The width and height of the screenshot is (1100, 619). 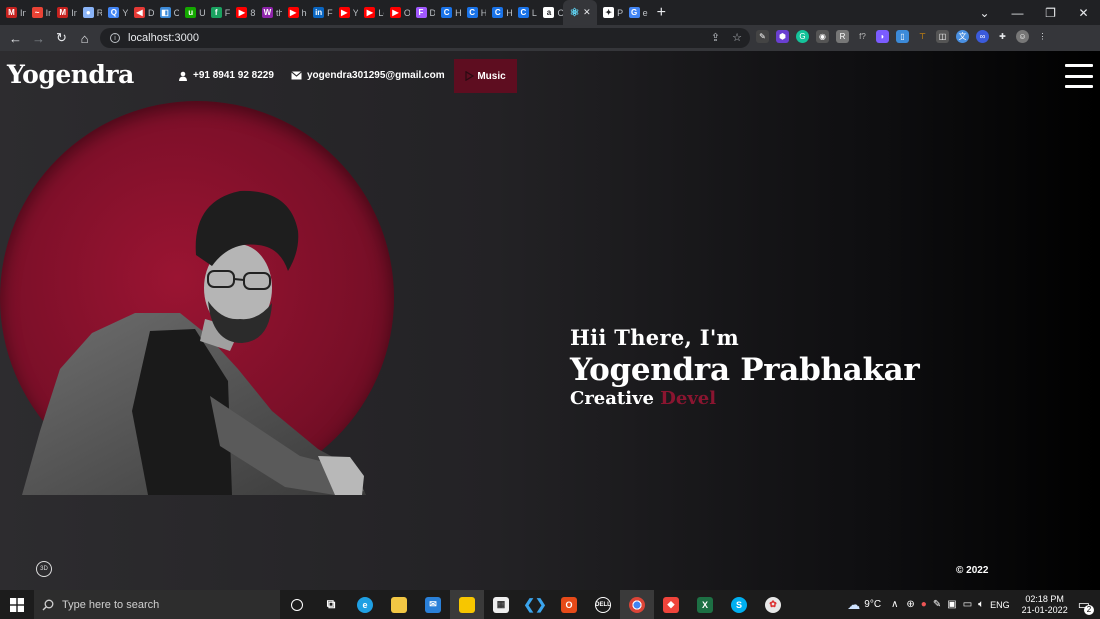 I want to click on tab-after-0: ✦Pr, so click(x=610, y=12).